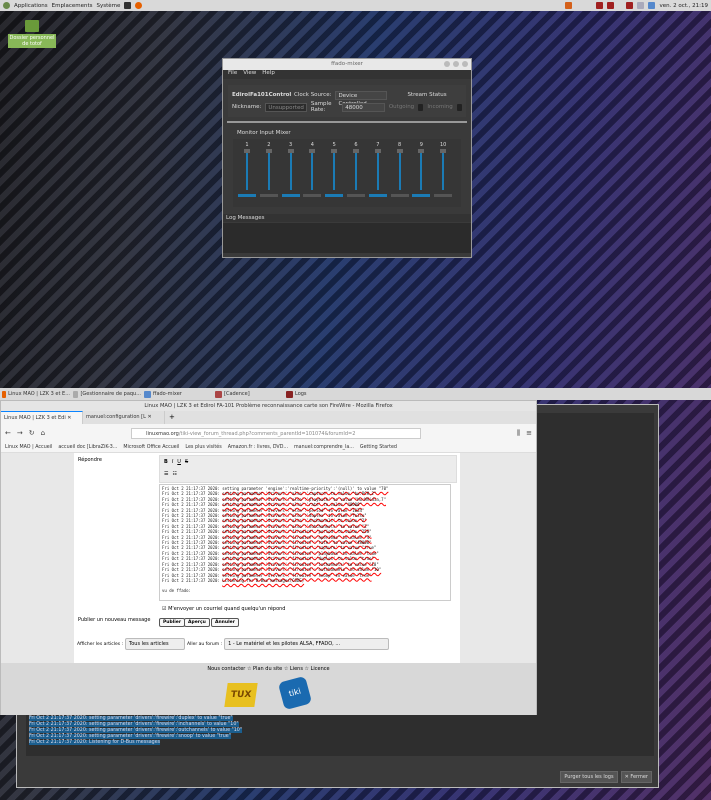 This screenshot has height=800, width=711. I want to click on back-icon: ←, so click(8, 433).